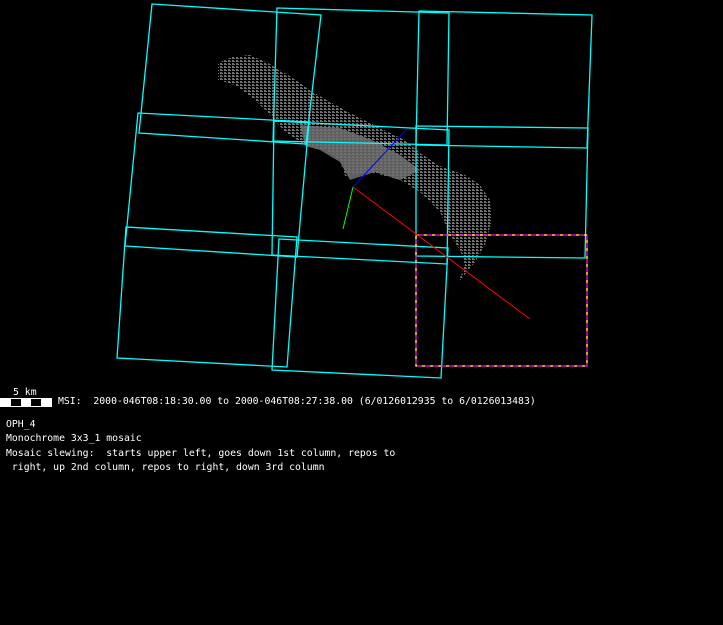 This screenshot has height=625, width=723. What do you see at coordinates (348, 208) in the screenshot?
I see `axis-y` at bounding box center [348, 208].